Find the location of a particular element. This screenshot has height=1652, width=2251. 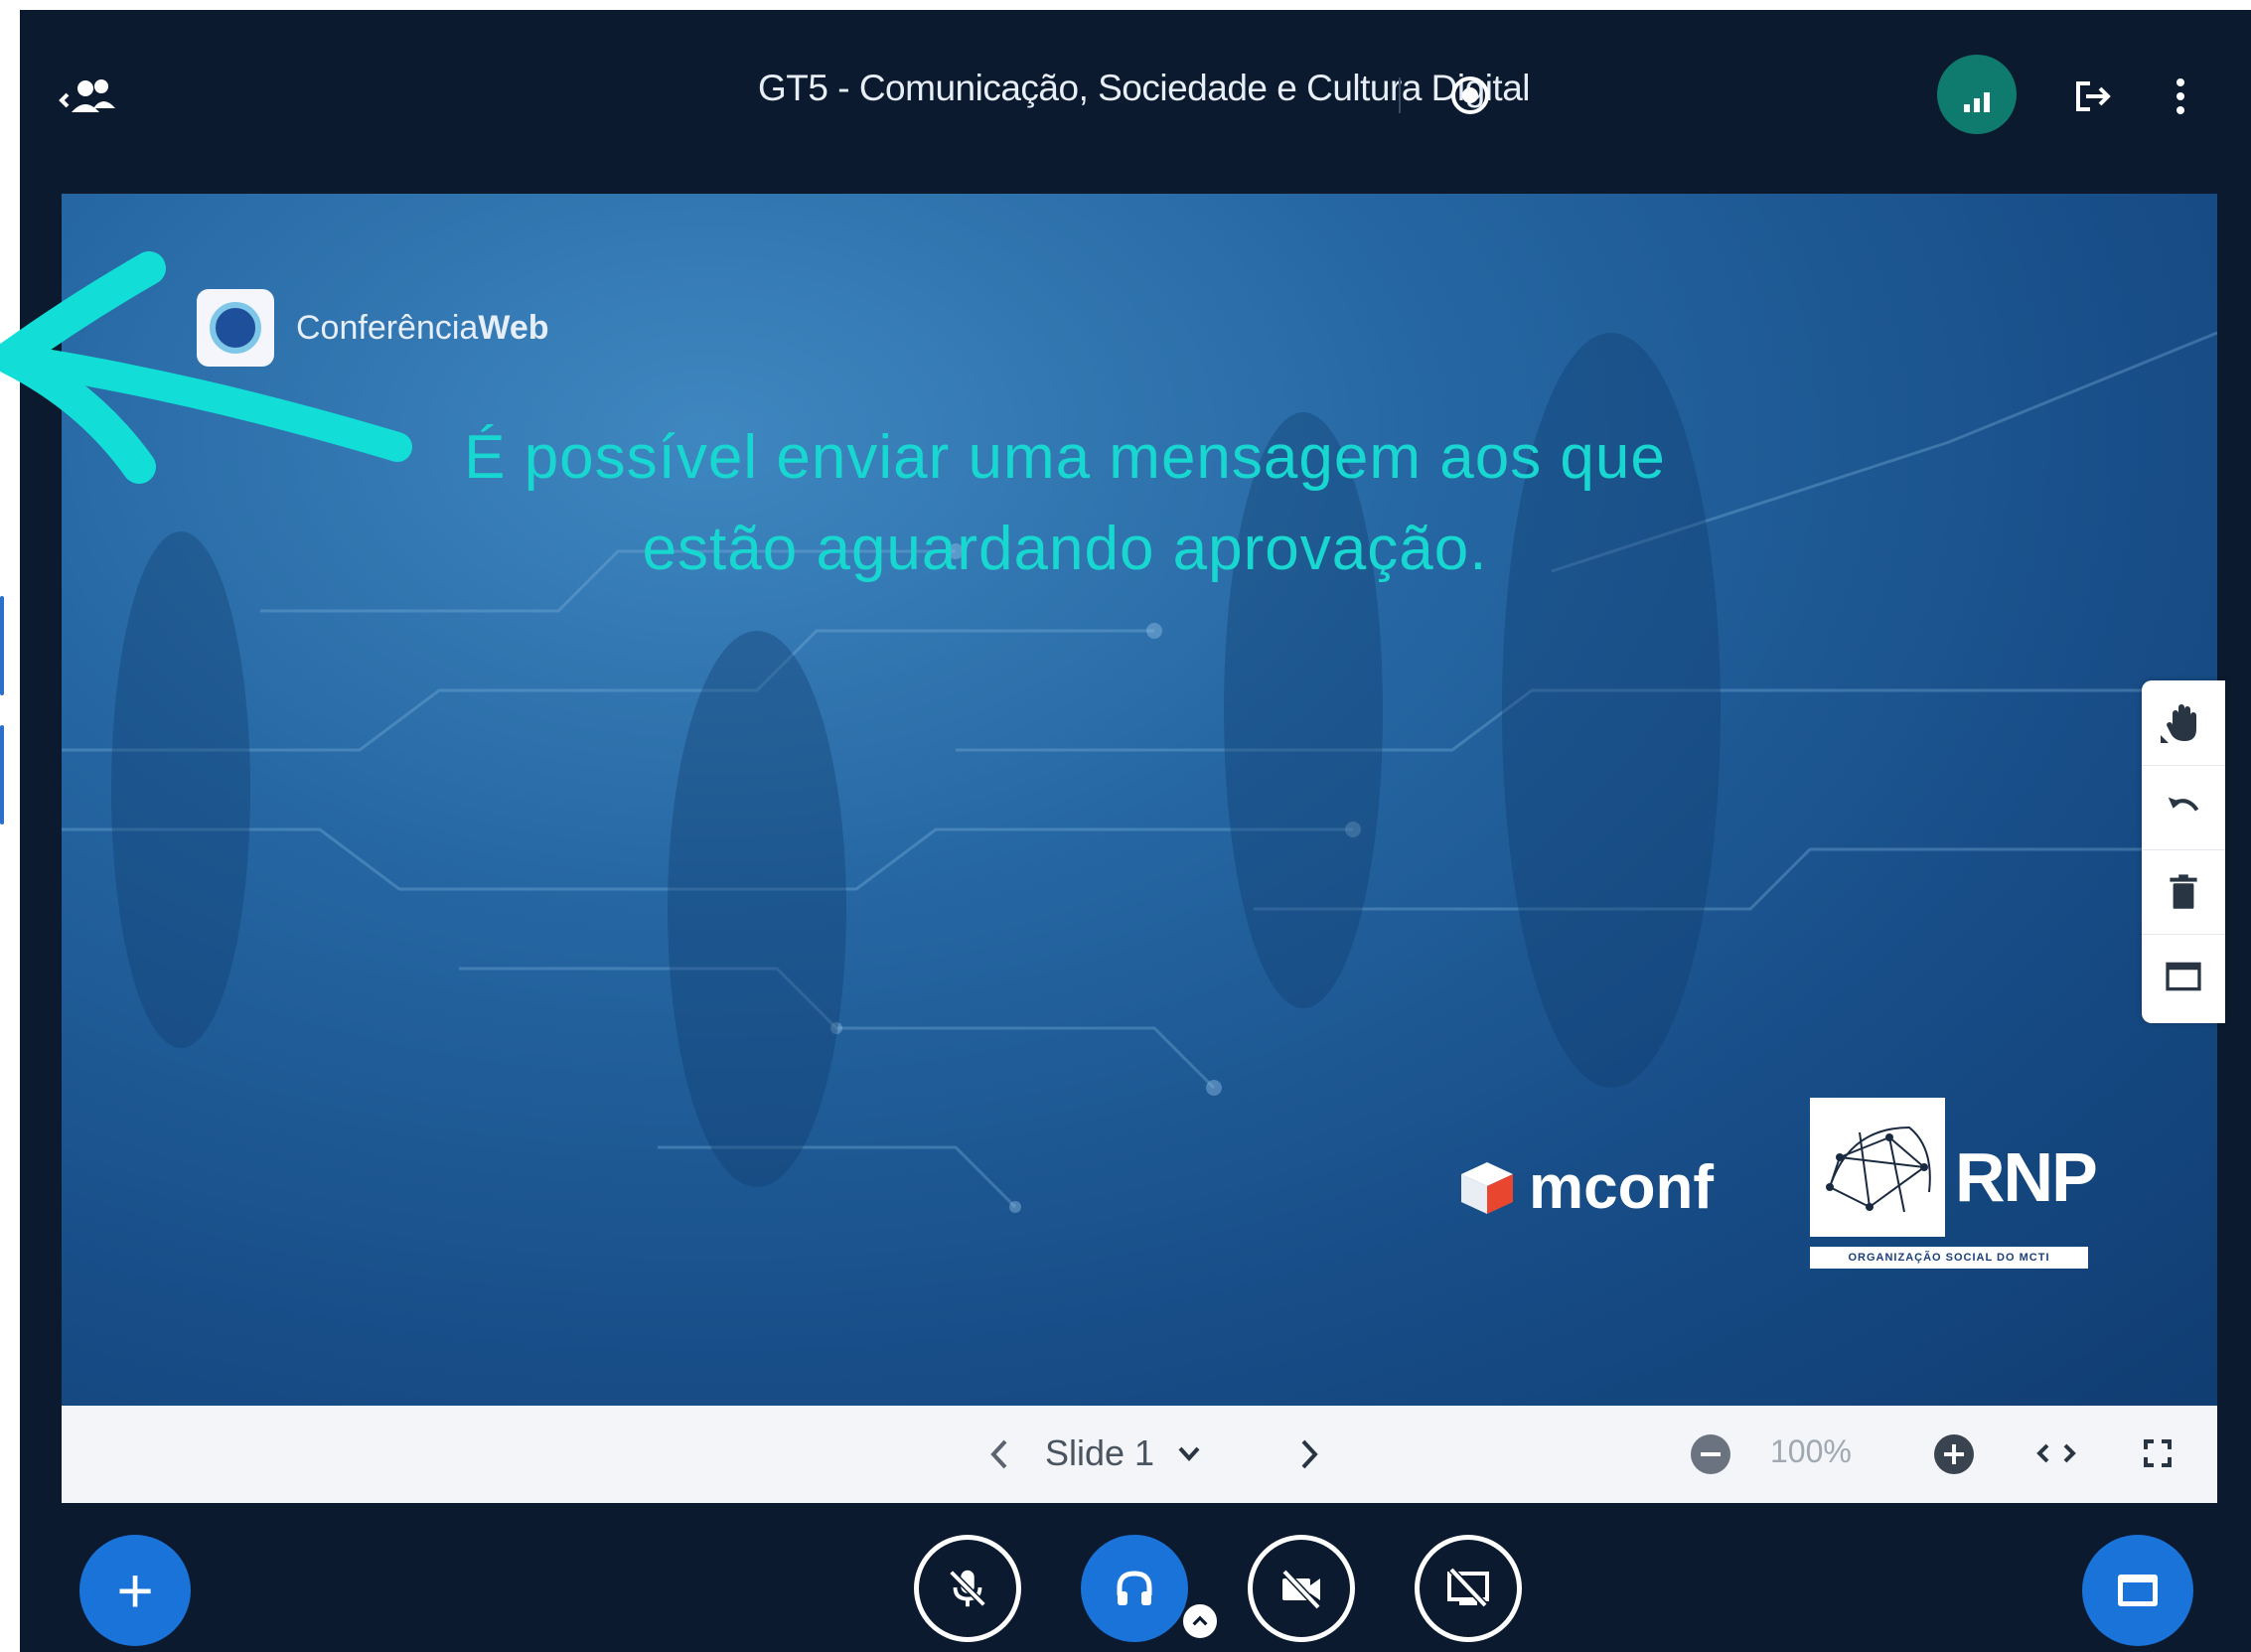

layout-icon is located at coordinates (2138, 1590).